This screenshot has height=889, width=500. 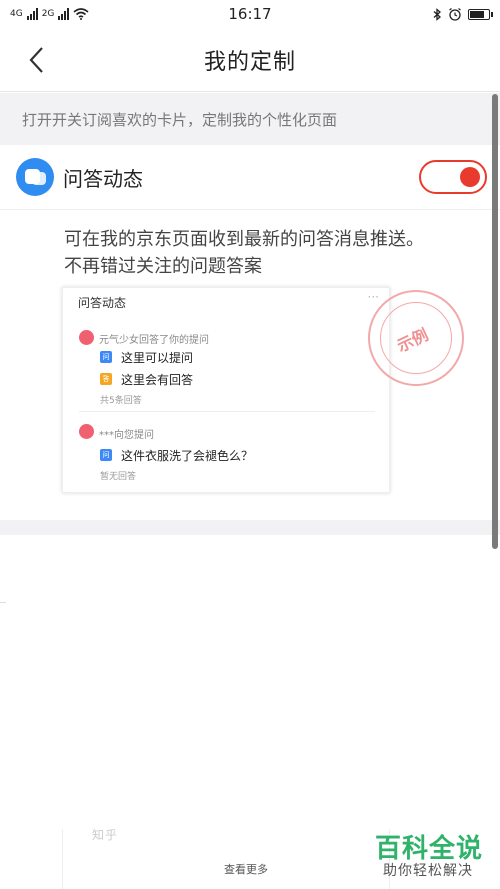 What do you see at coordinates (227, 411) in the screenshot?
I see `preview-divider` at bounding box center [227, 411].